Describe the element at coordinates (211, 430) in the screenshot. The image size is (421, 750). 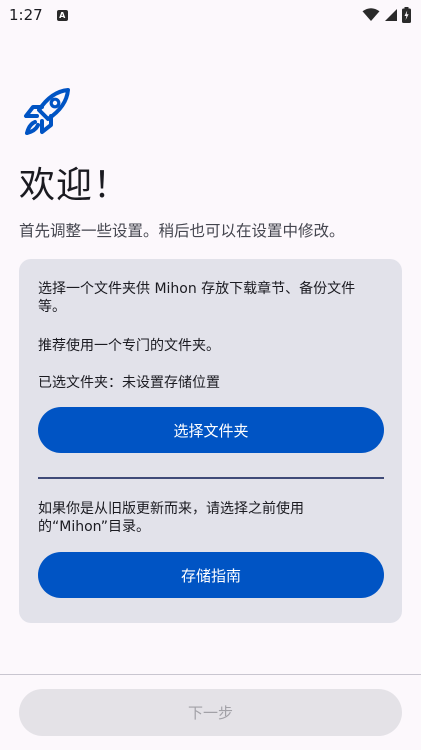
I see `select-folder-button: 选择文件夹` at that location.